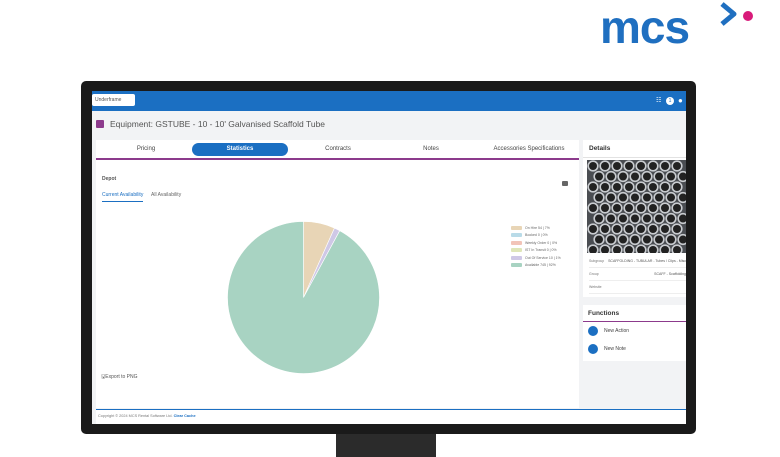 The height and width of the screenshot is (457, 780). What do you see at coordinates (593, 331) in the screenshot?
I see `new-action-icon` at bounding box center [593, 331].